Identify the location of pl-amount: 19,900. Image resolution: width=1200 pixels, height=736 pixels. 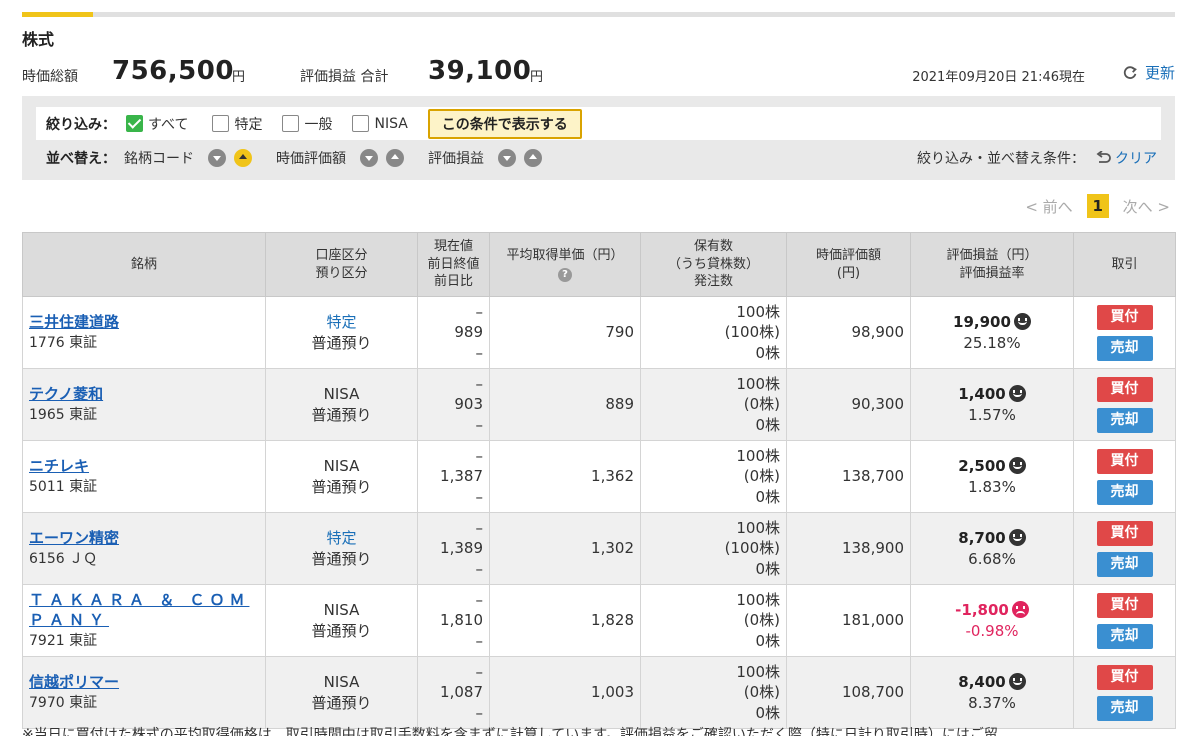
(982, 322).